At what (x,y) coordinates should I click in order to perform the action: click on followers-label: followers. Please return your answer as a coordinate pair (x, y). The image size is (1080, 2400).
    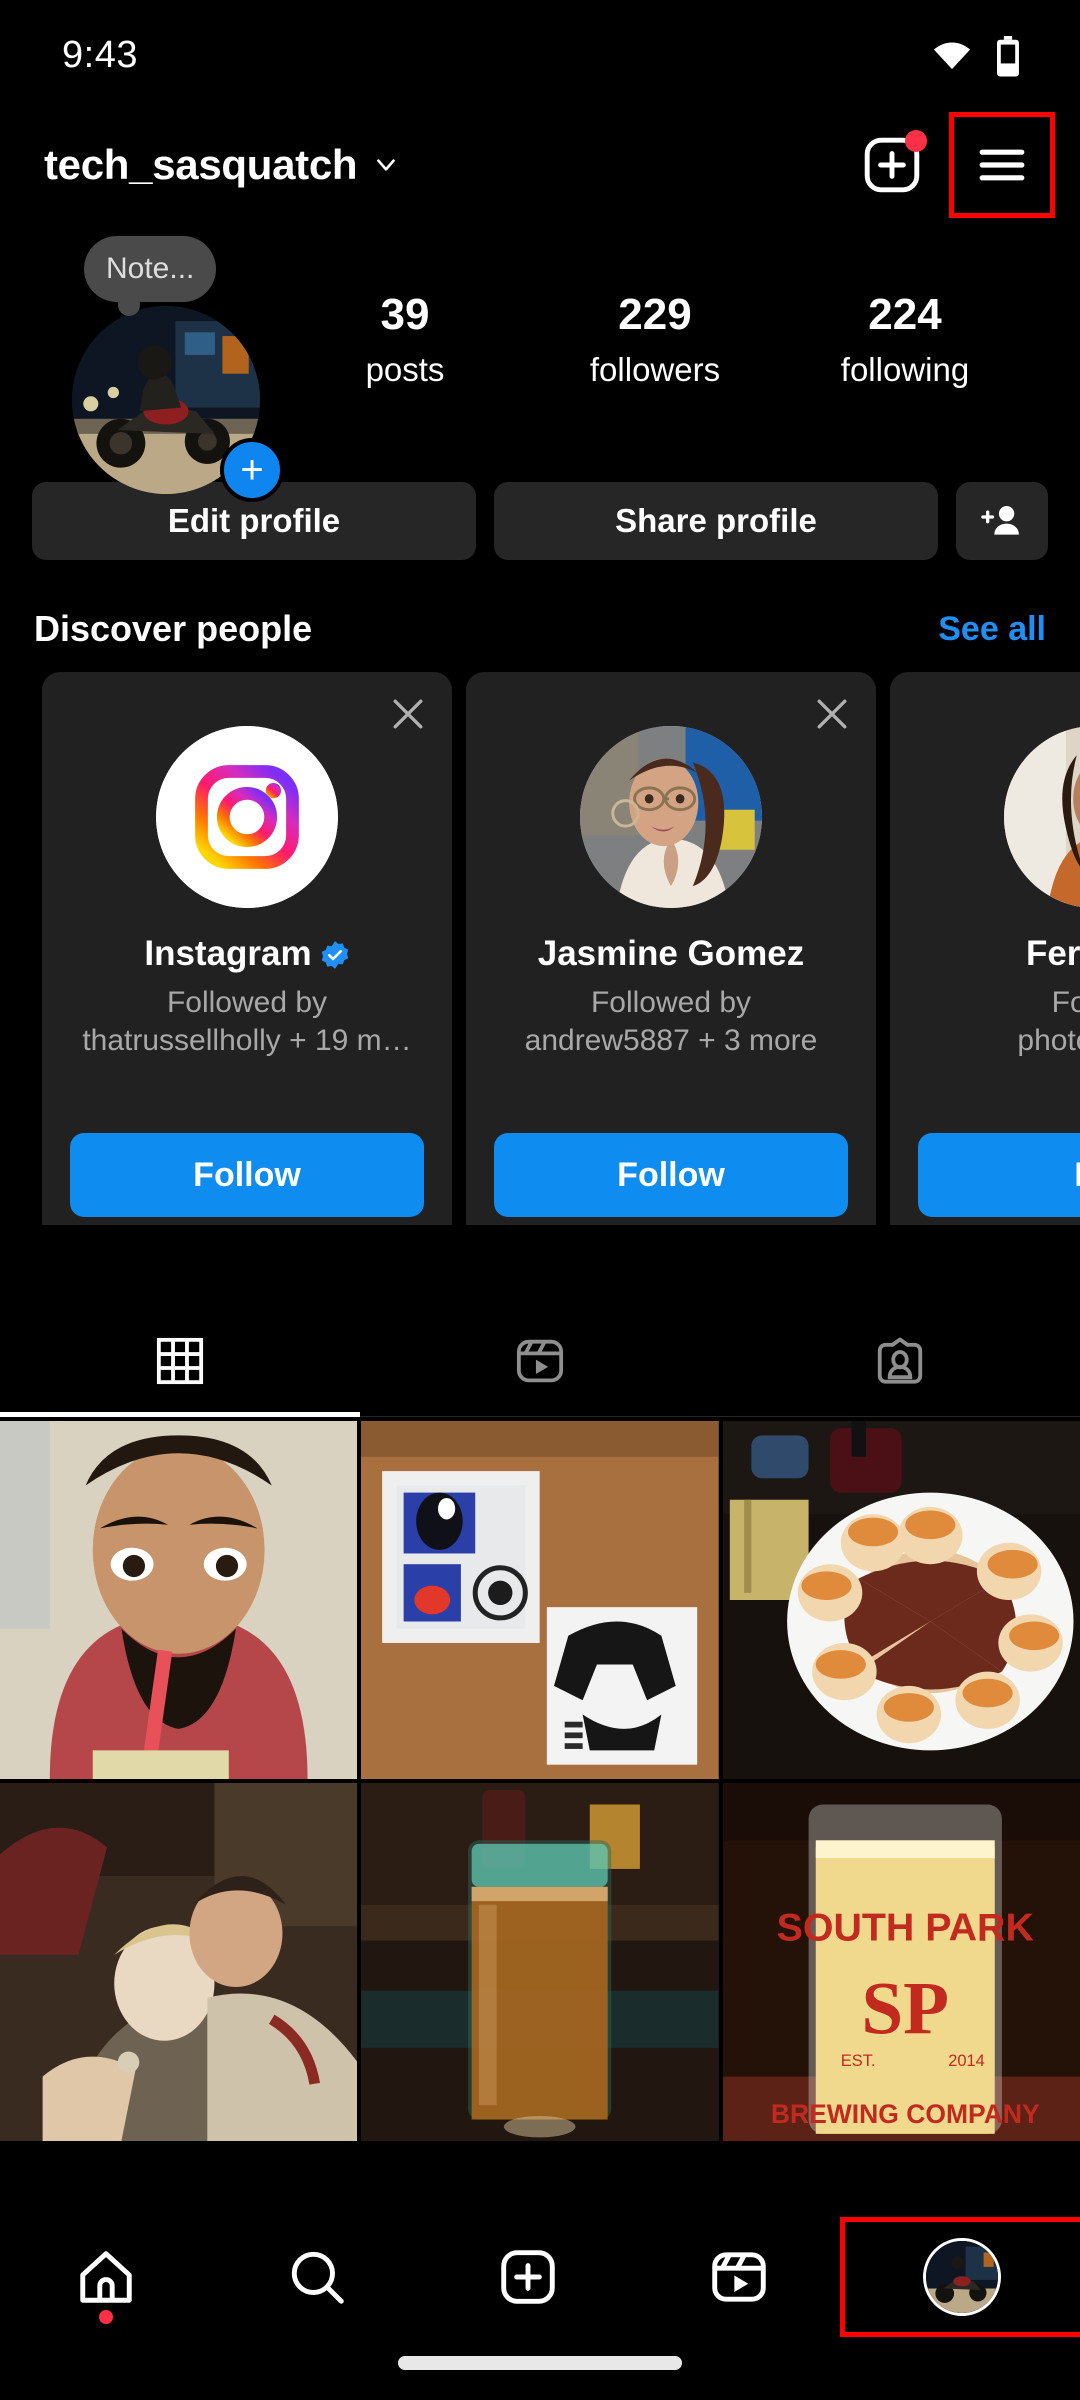
    Looking at the image, I should click on (655, 369).